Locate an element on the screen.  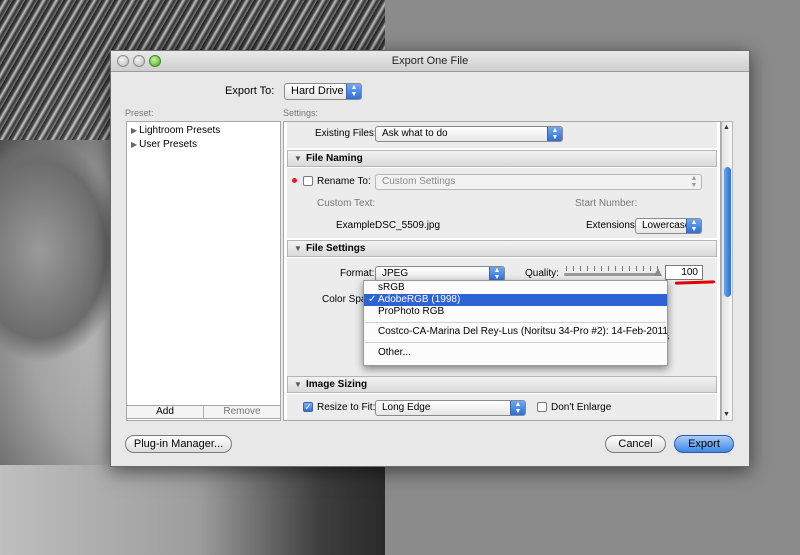
quality-slider-ticks is located at coordinates (613, 268).